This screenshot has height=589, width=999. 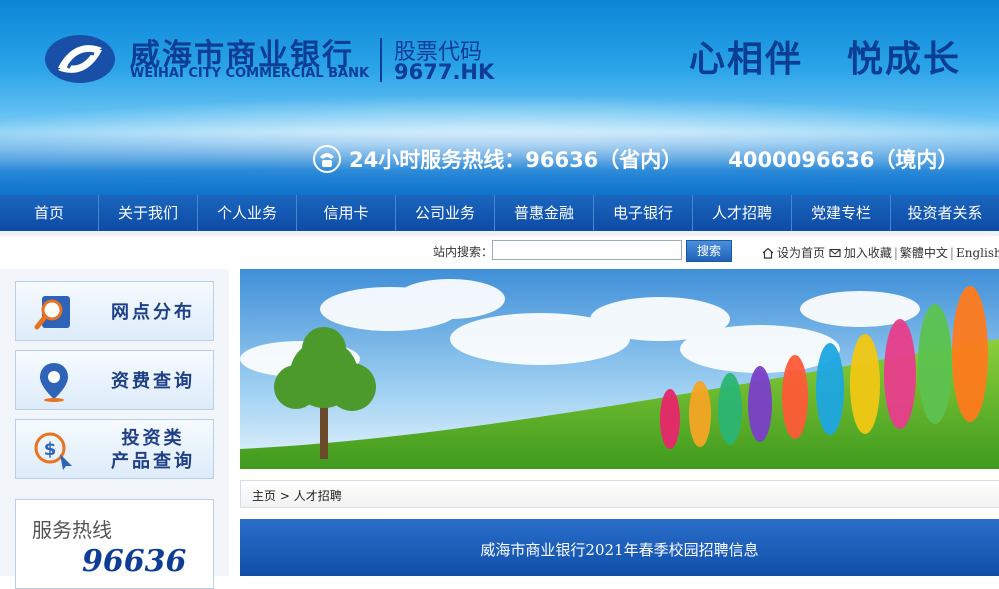 I want to click on investment-product-button: $ 投资类 产品查询, so click(x=114, y=449).